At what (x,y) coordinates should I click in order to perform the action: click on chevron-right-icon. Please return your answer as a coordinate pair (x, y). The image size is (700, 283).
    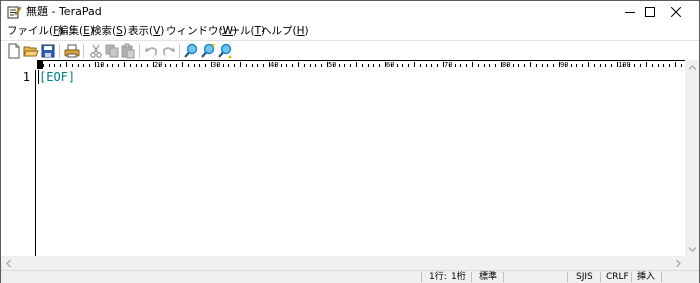
    Looking at the image, I should click on (678, 263).